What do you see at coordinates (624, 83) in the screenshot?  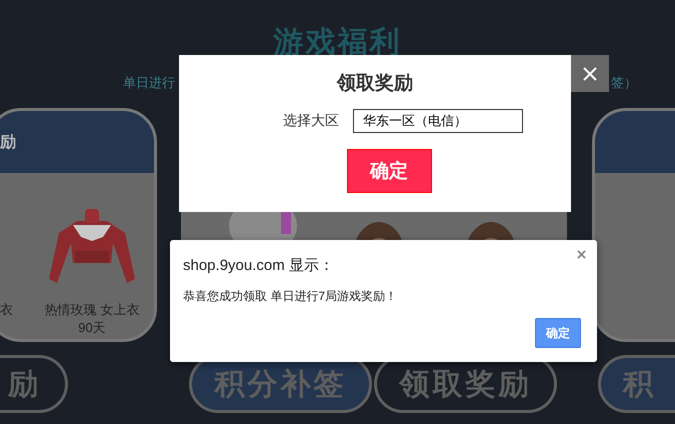 I see `subtitle-text: 签）` at bounding box center [624, 83].